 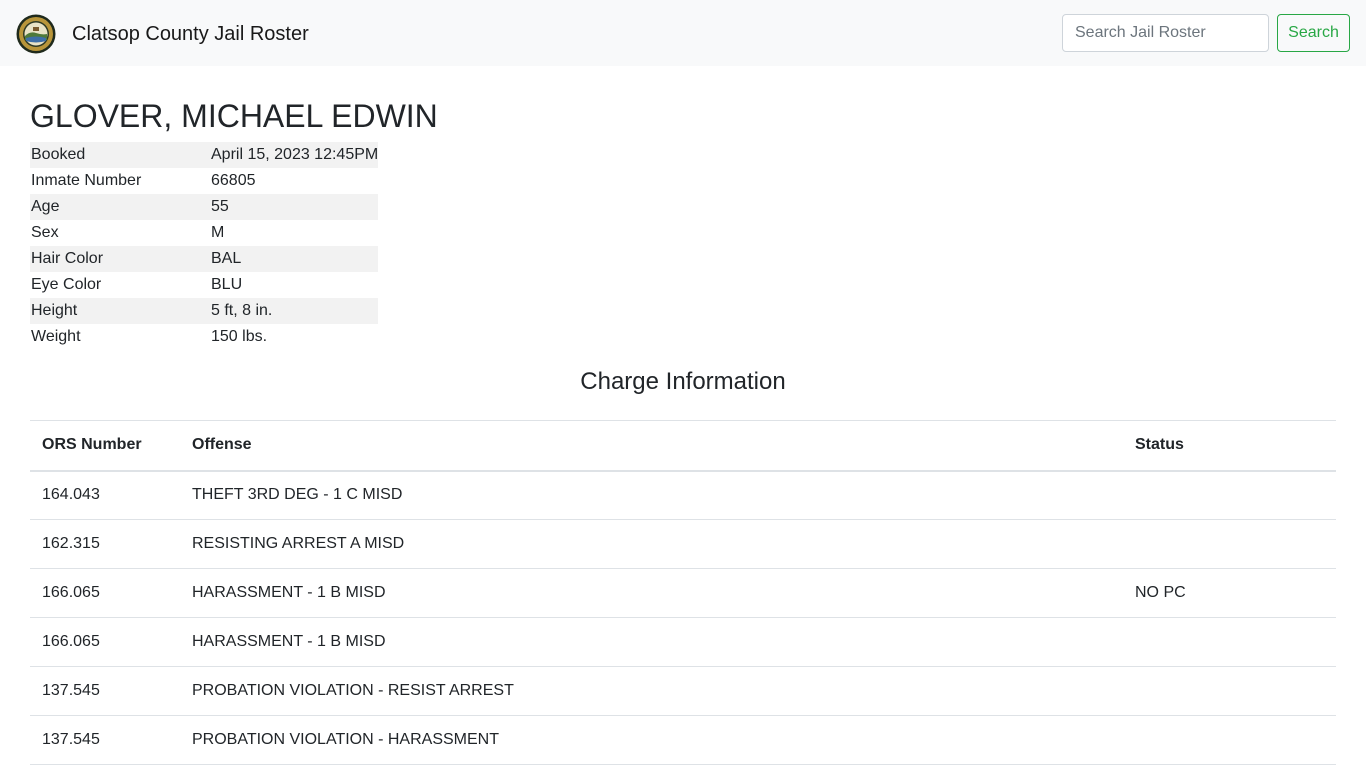 I want to click on detail-value: BLU, so click(x=227, y=284).